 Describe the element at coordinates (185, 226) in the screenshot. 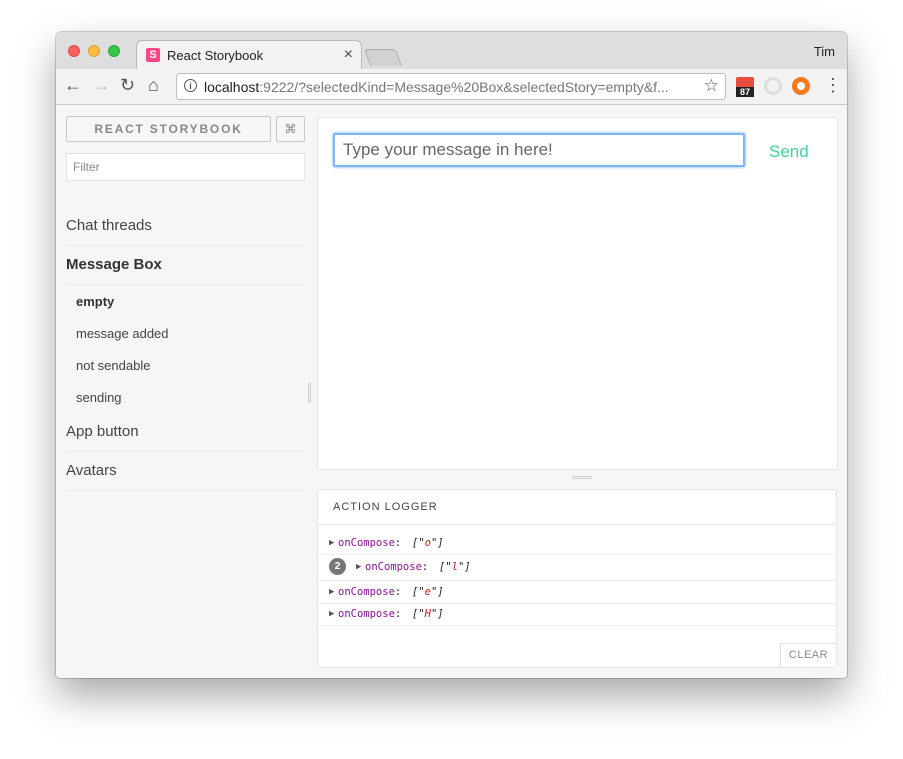

I see `sidebar-kind-chat-threads: Chat threads` at that location.